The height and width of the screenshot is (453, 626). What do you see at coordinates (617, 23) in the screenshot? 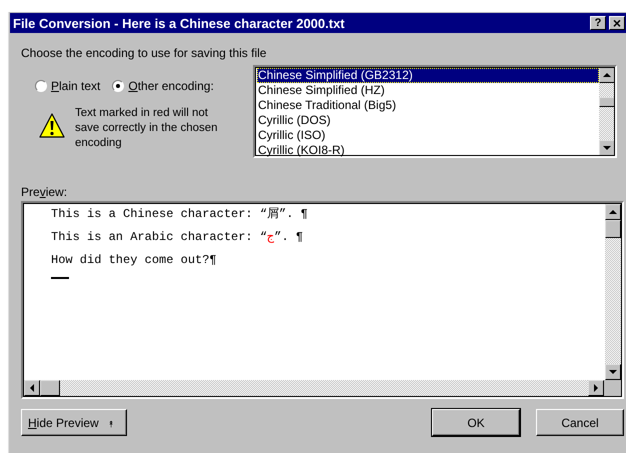
I see `close-button: ×` at bounding box center [617, 23].